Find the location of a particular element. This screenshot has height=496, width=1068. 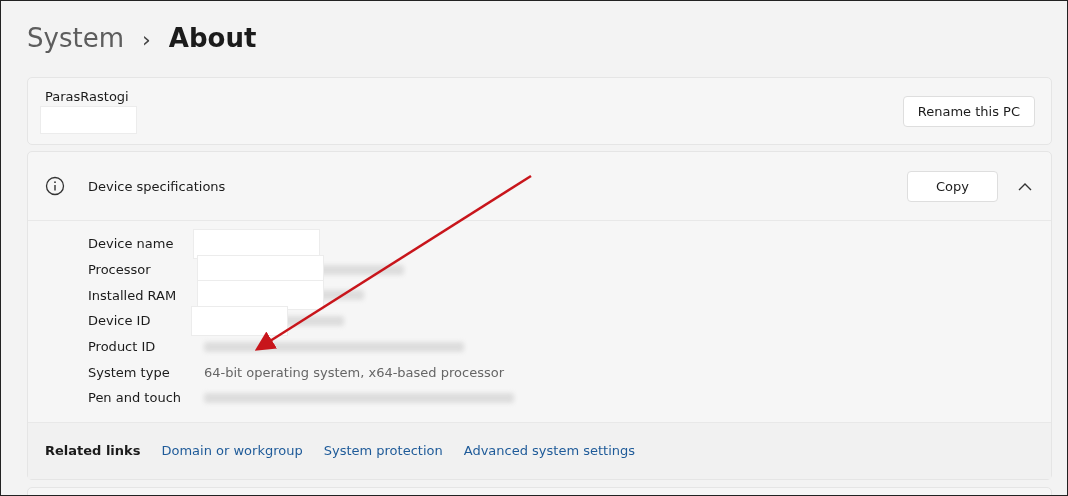

breadcrumb-parent: System is located at coordinates (75, 38).